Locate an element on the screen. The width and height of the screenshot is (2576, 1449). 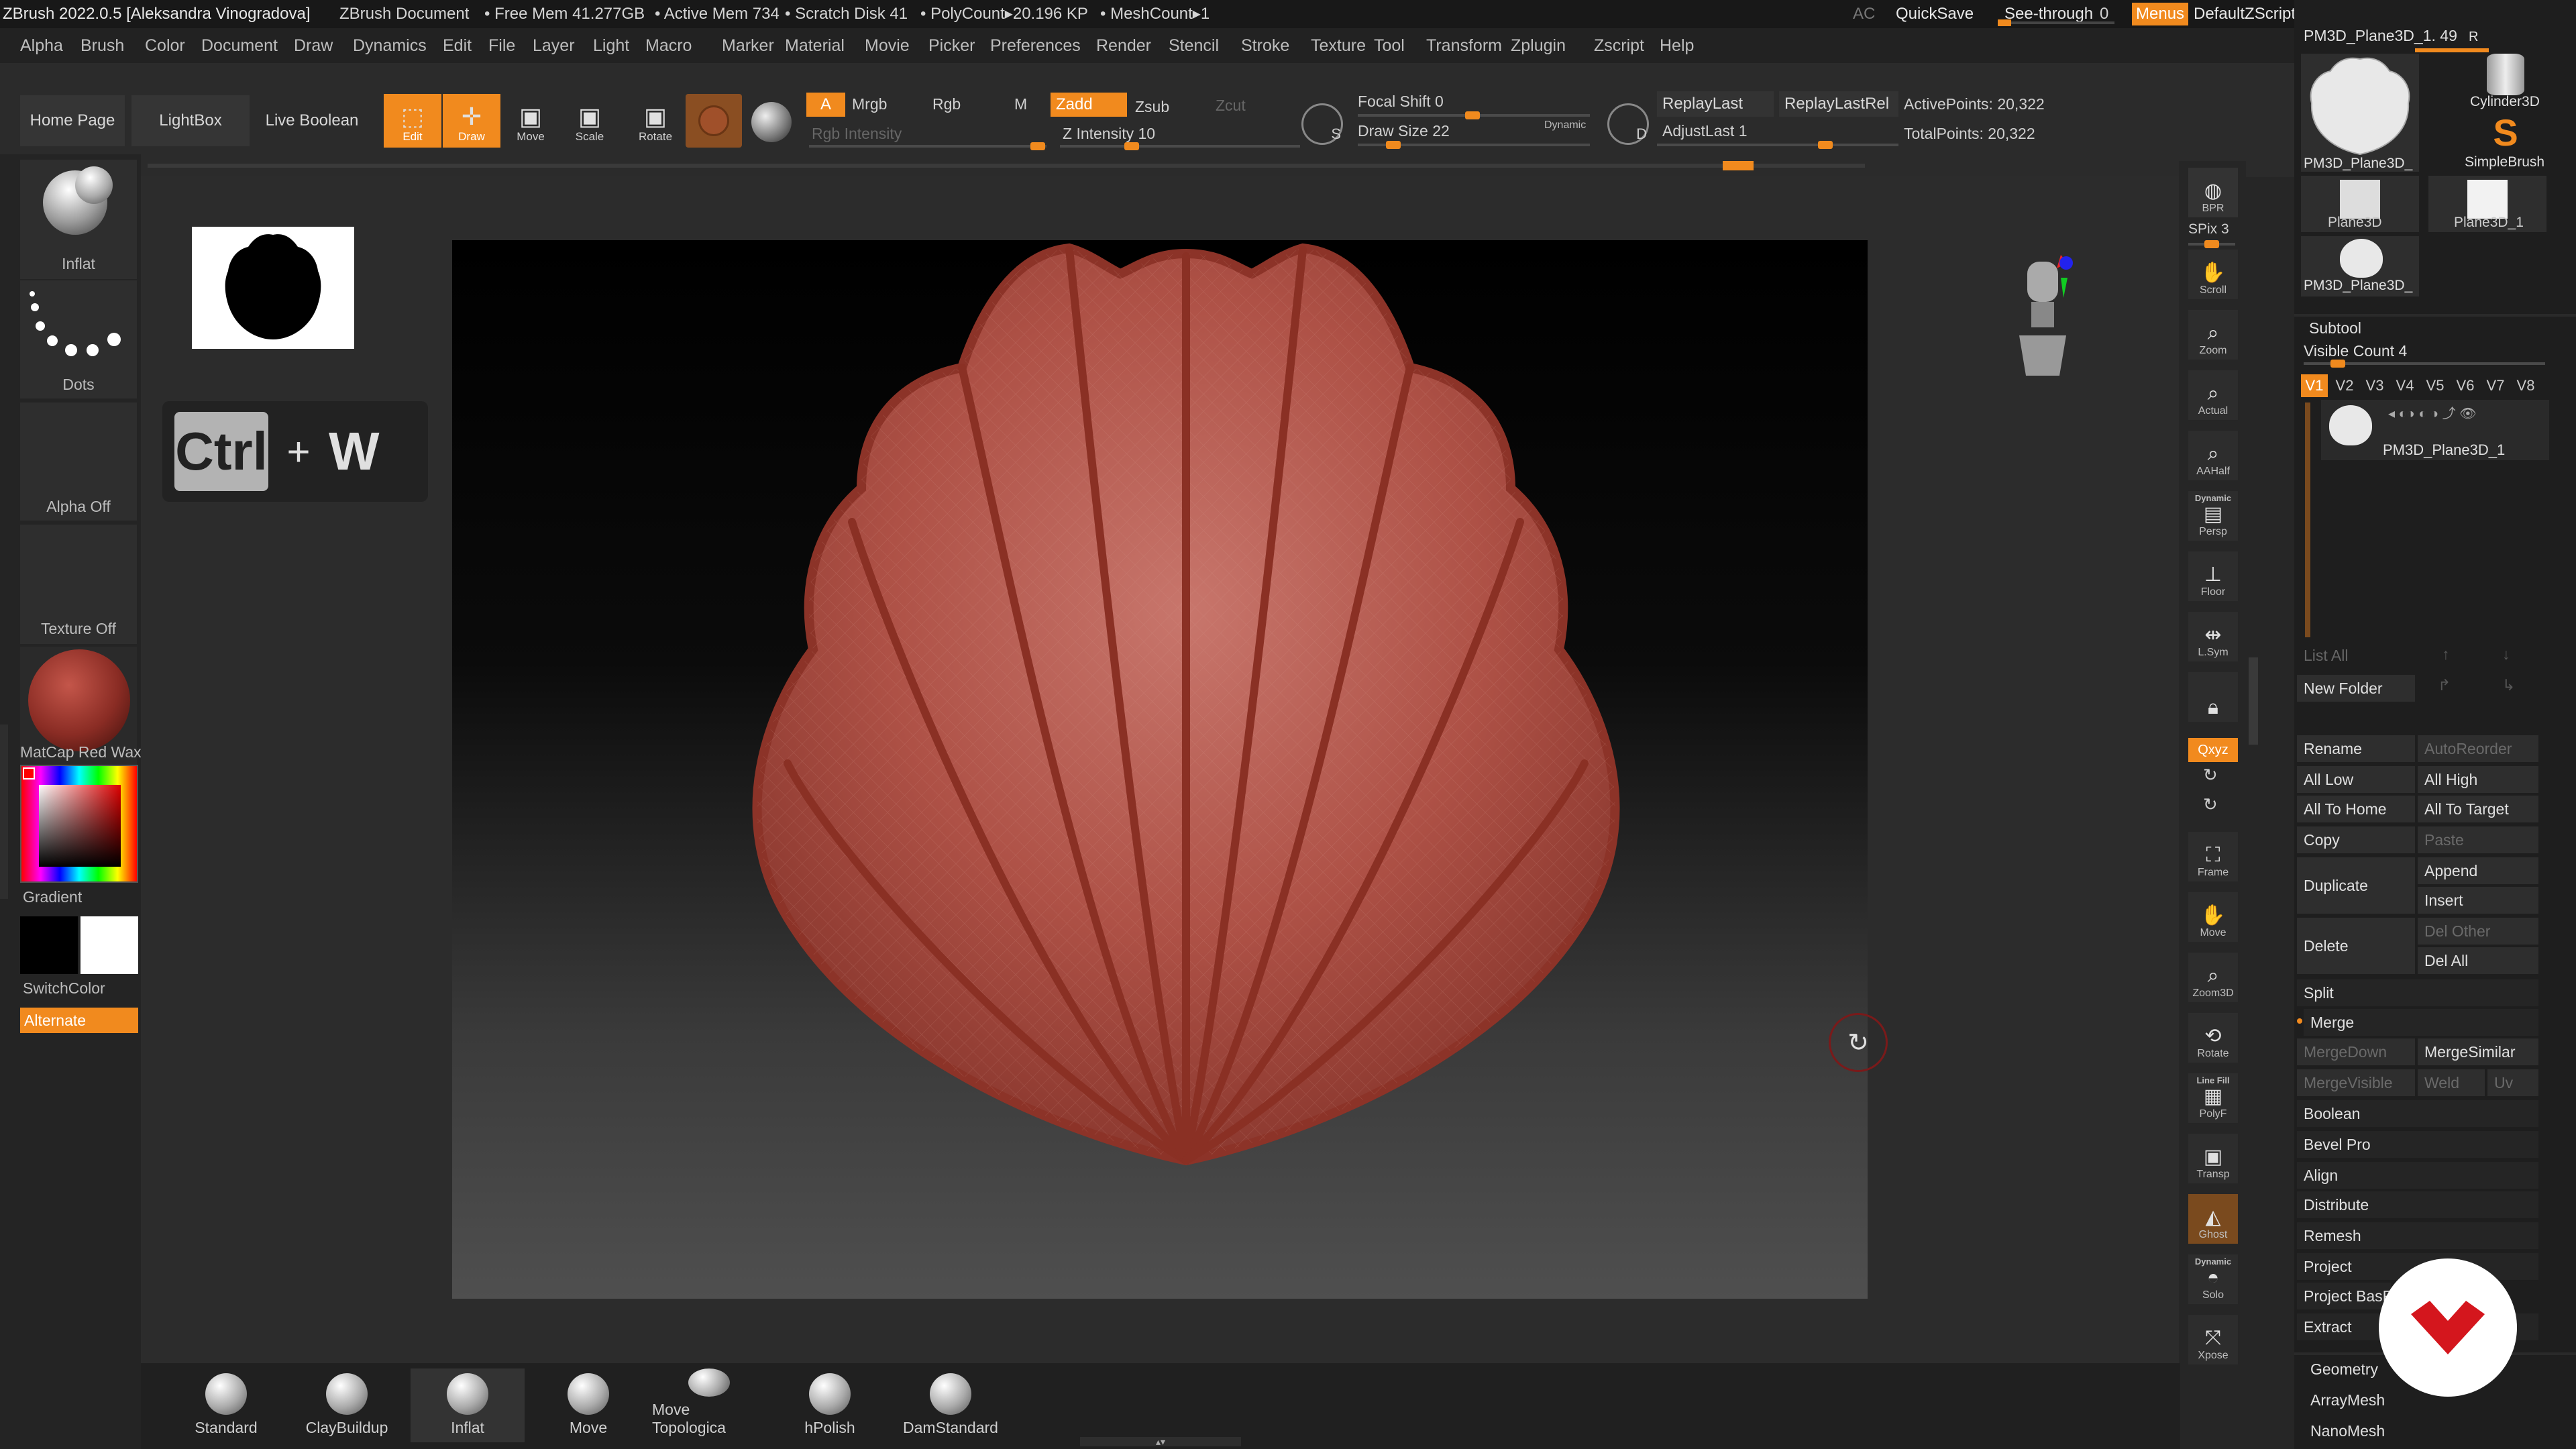
replaylast-button: ReplayLast is located at coordinates (1715, 104).